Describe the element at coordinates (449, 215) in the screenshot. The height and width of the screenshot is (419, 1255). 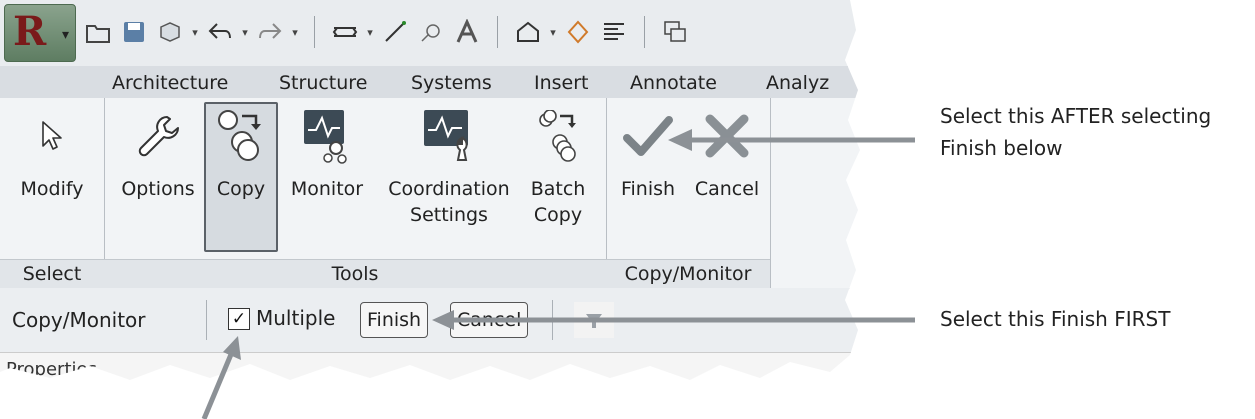
I see `coordination-line2: Settings` at that location.